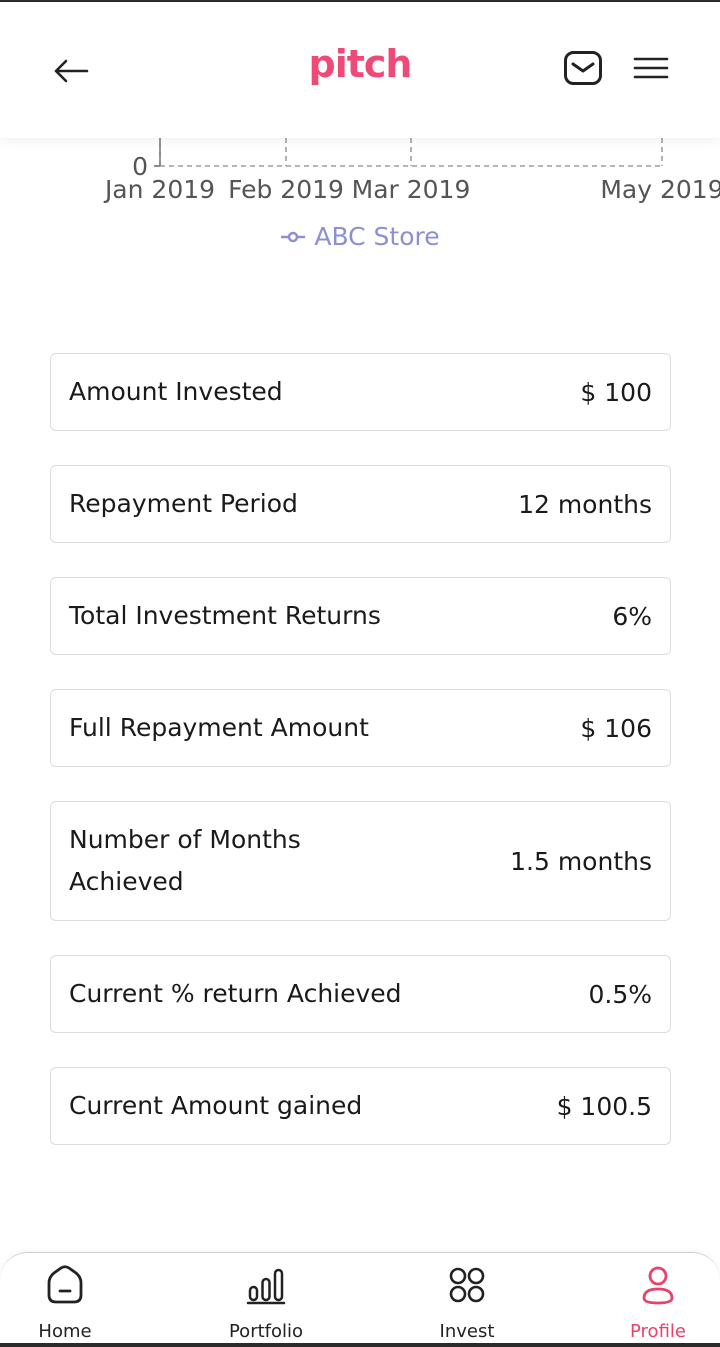  What do you see at coordinates (360, 64) in the screenshot?
I see `pitch-logo: pitch` at bounding box center [360, 64].